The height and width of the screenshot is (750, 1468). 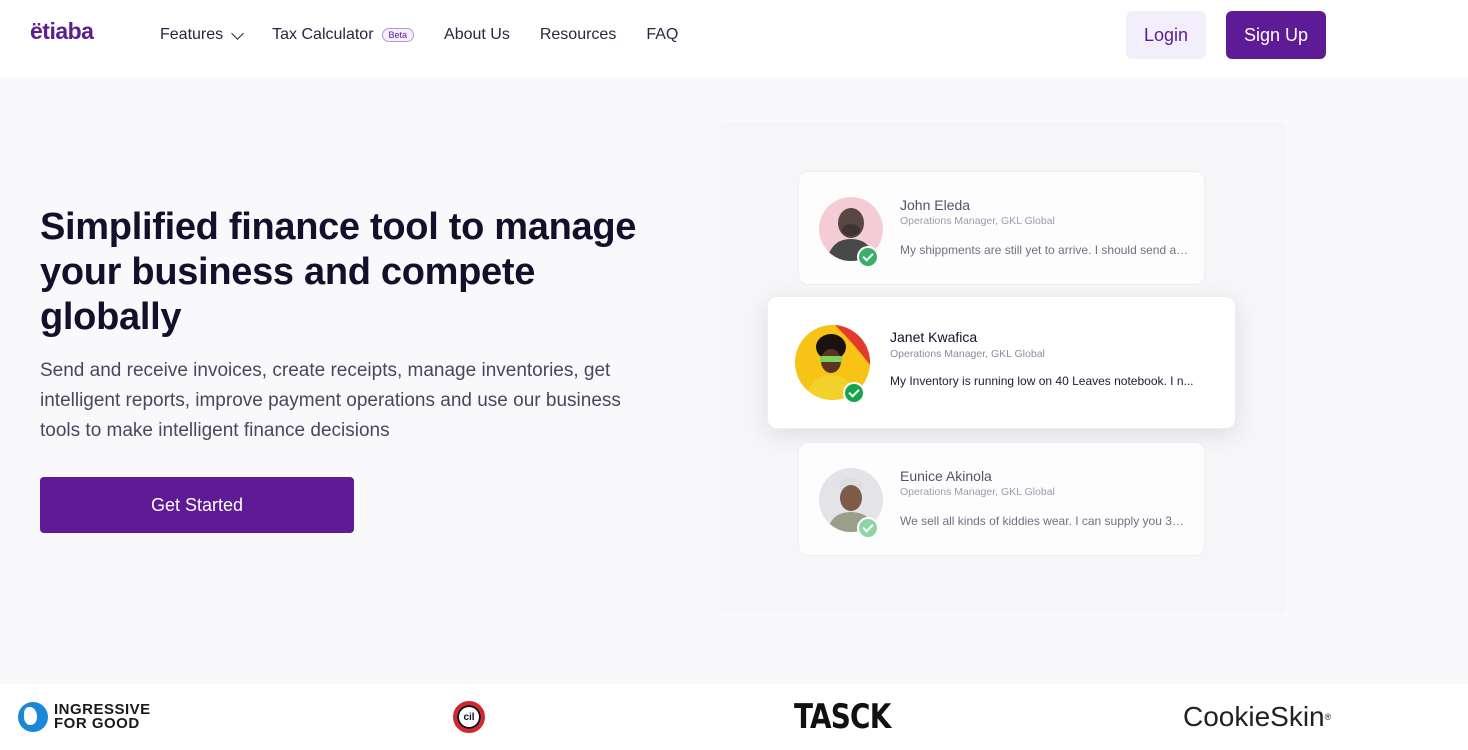 I want to click on cookieskin-logo: CookieSkin ®, so click(x=1257, y=717).